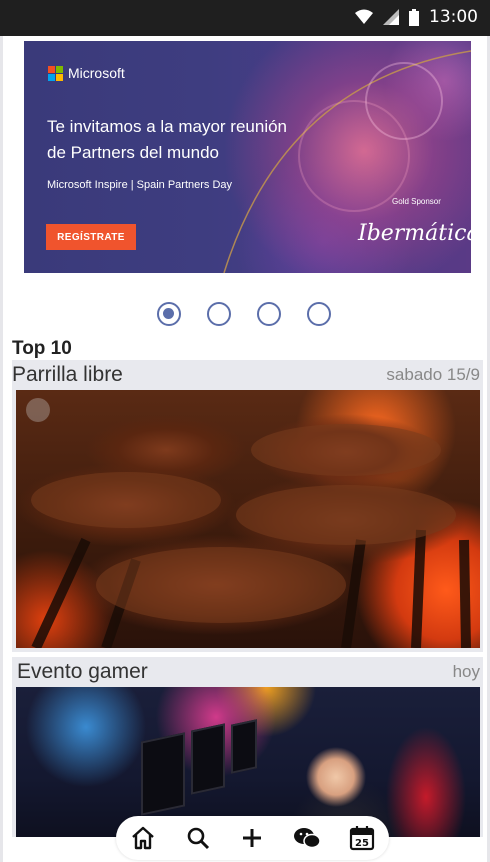  What do you see at coordinates (433, 374) in the screenshot?
I see `event-date: sabado 15/9` at bounding box center [433, 374].